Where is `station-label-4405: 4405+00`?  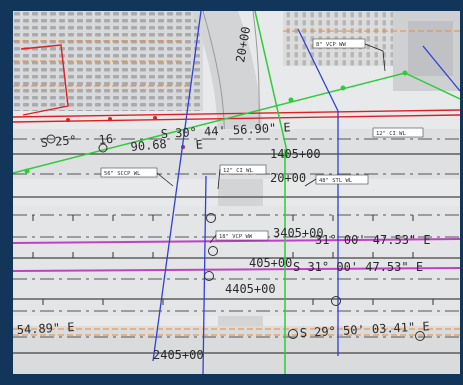
station-label-4405: 4405+00 is located at coordinates (250, 289).